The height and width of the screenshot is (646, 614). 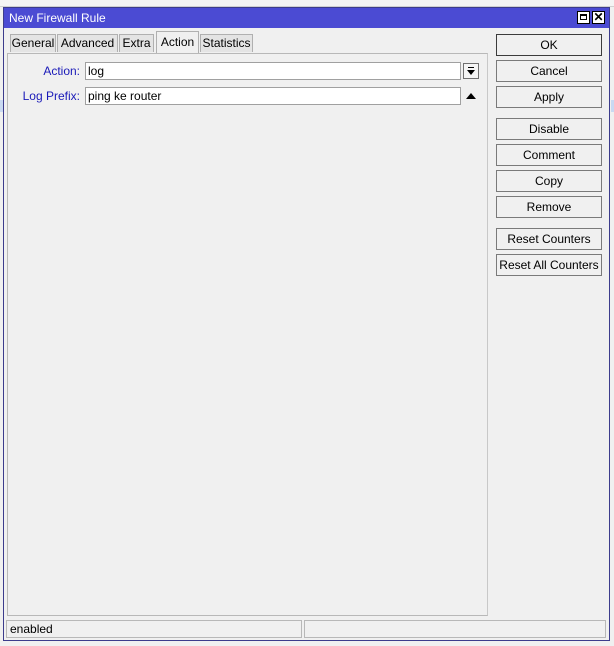 I want to click on window-title: New Firewall Rule, so click(x=57, y=18).